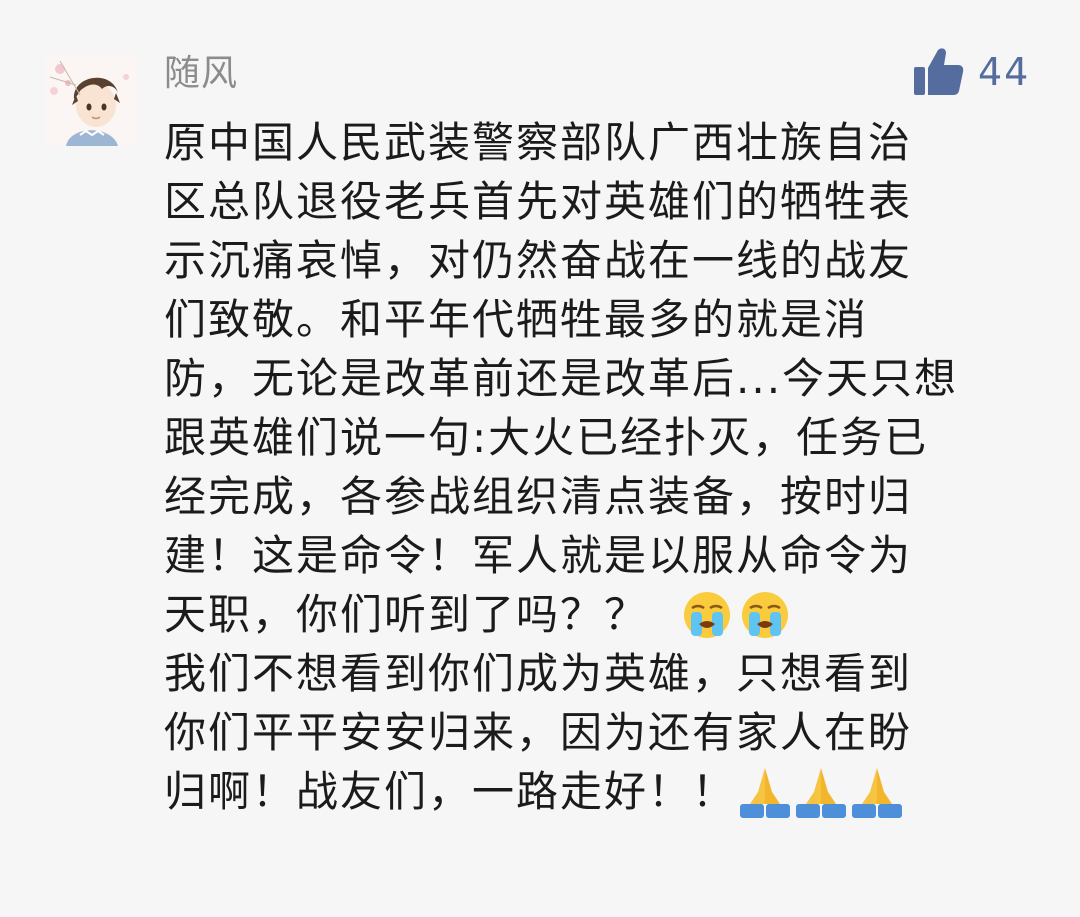  I want to click on avatar, so click(91, 100).